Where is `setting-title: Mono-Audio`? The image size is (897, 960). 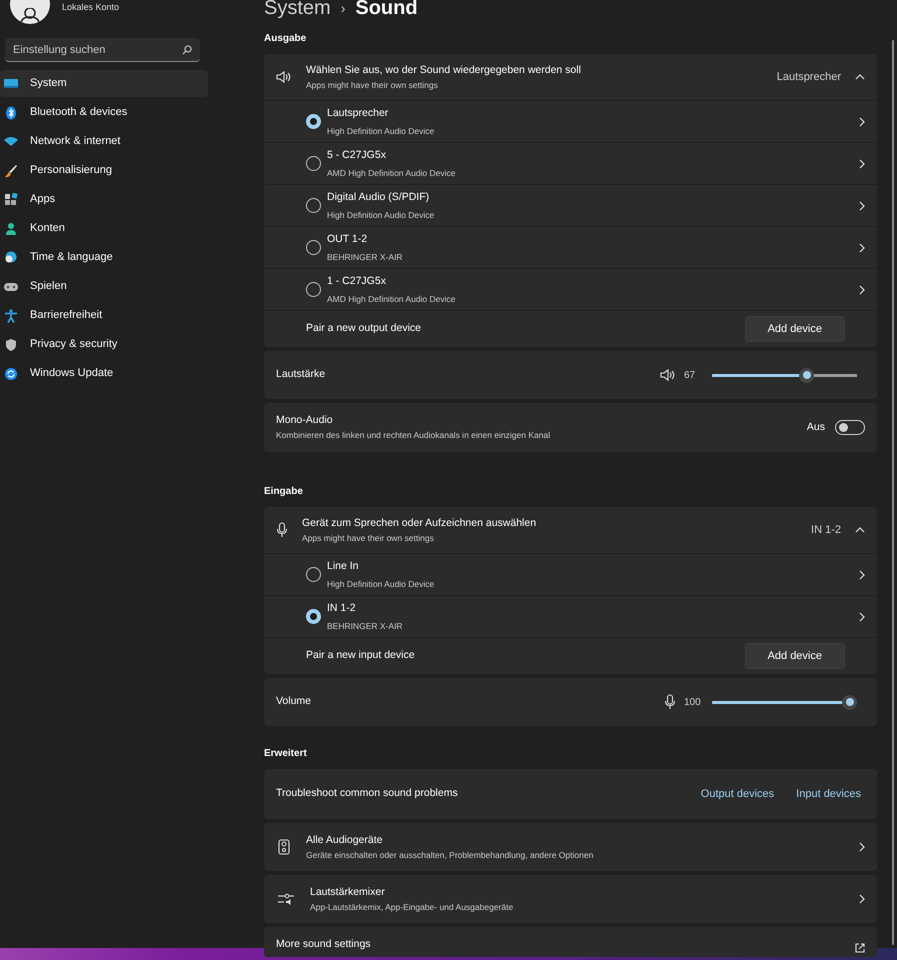
setting-title: Mono-Audio is located at coordinates (305, 420).